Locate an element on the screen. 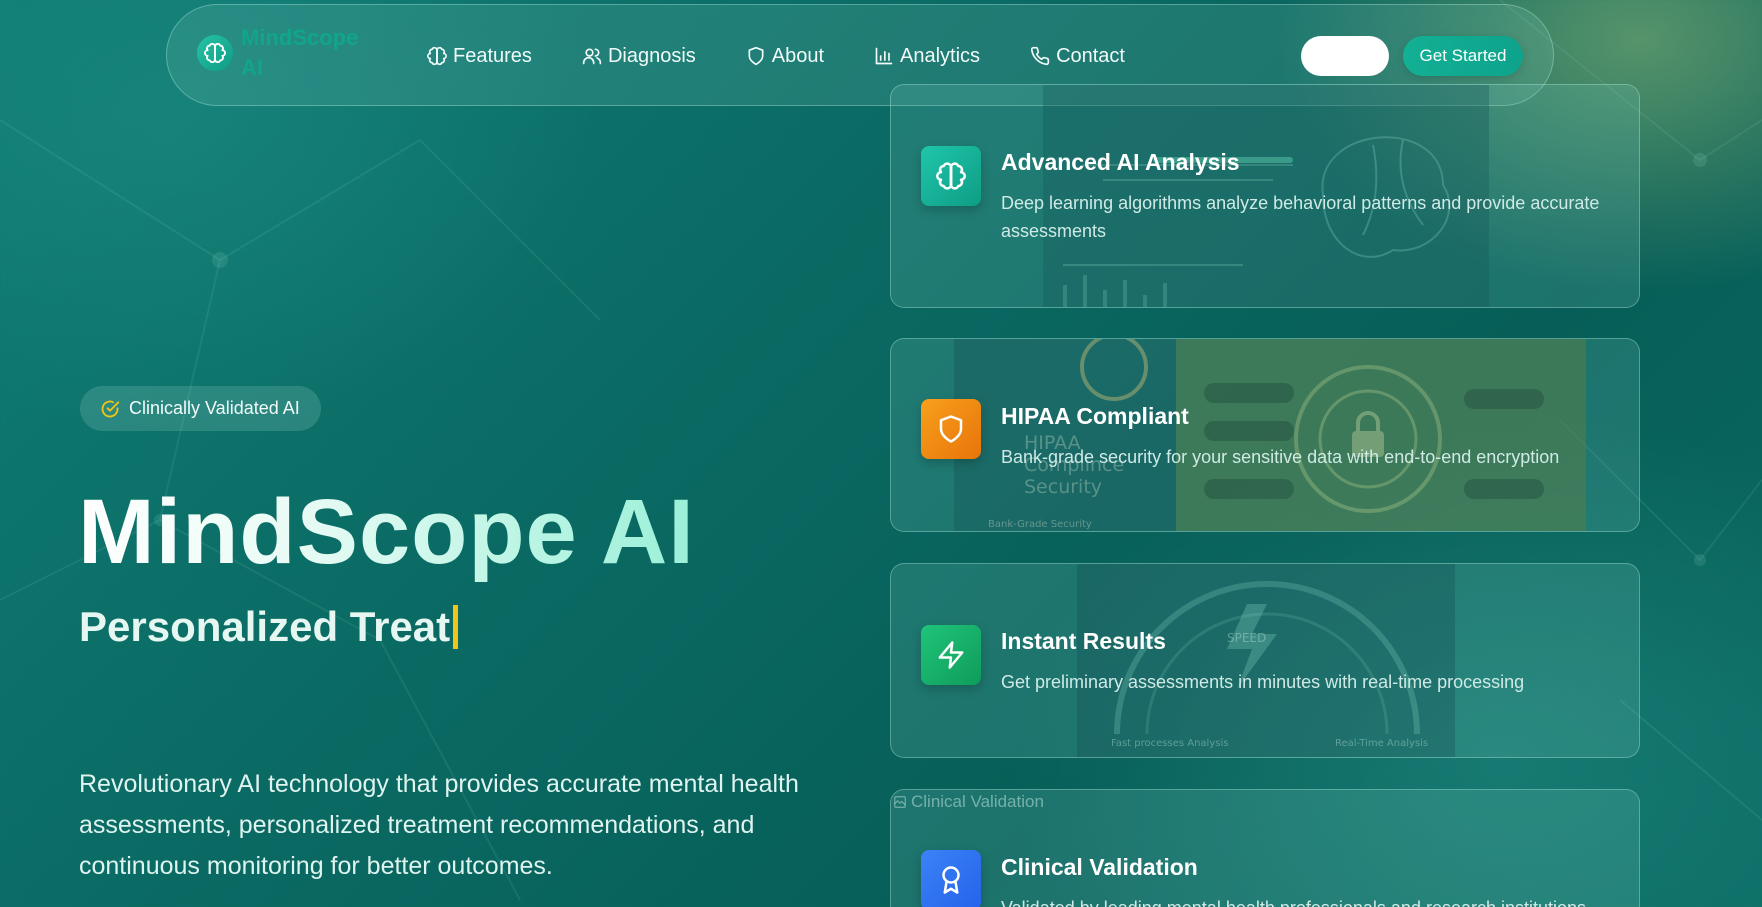  feature-title: HIPAA Compliant is located at coordinates (1095, 416).